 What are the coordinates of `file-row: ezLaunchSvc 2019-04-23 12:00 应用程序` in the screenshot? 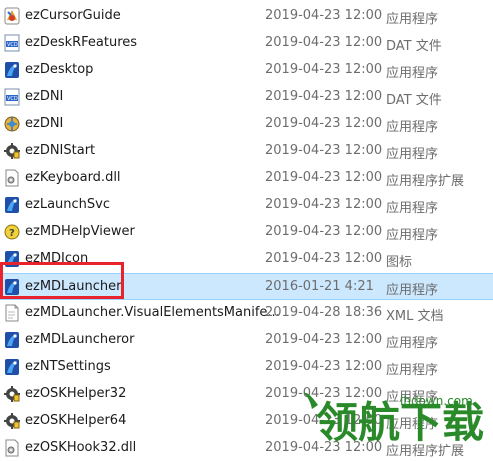 It's located at (246, 205).